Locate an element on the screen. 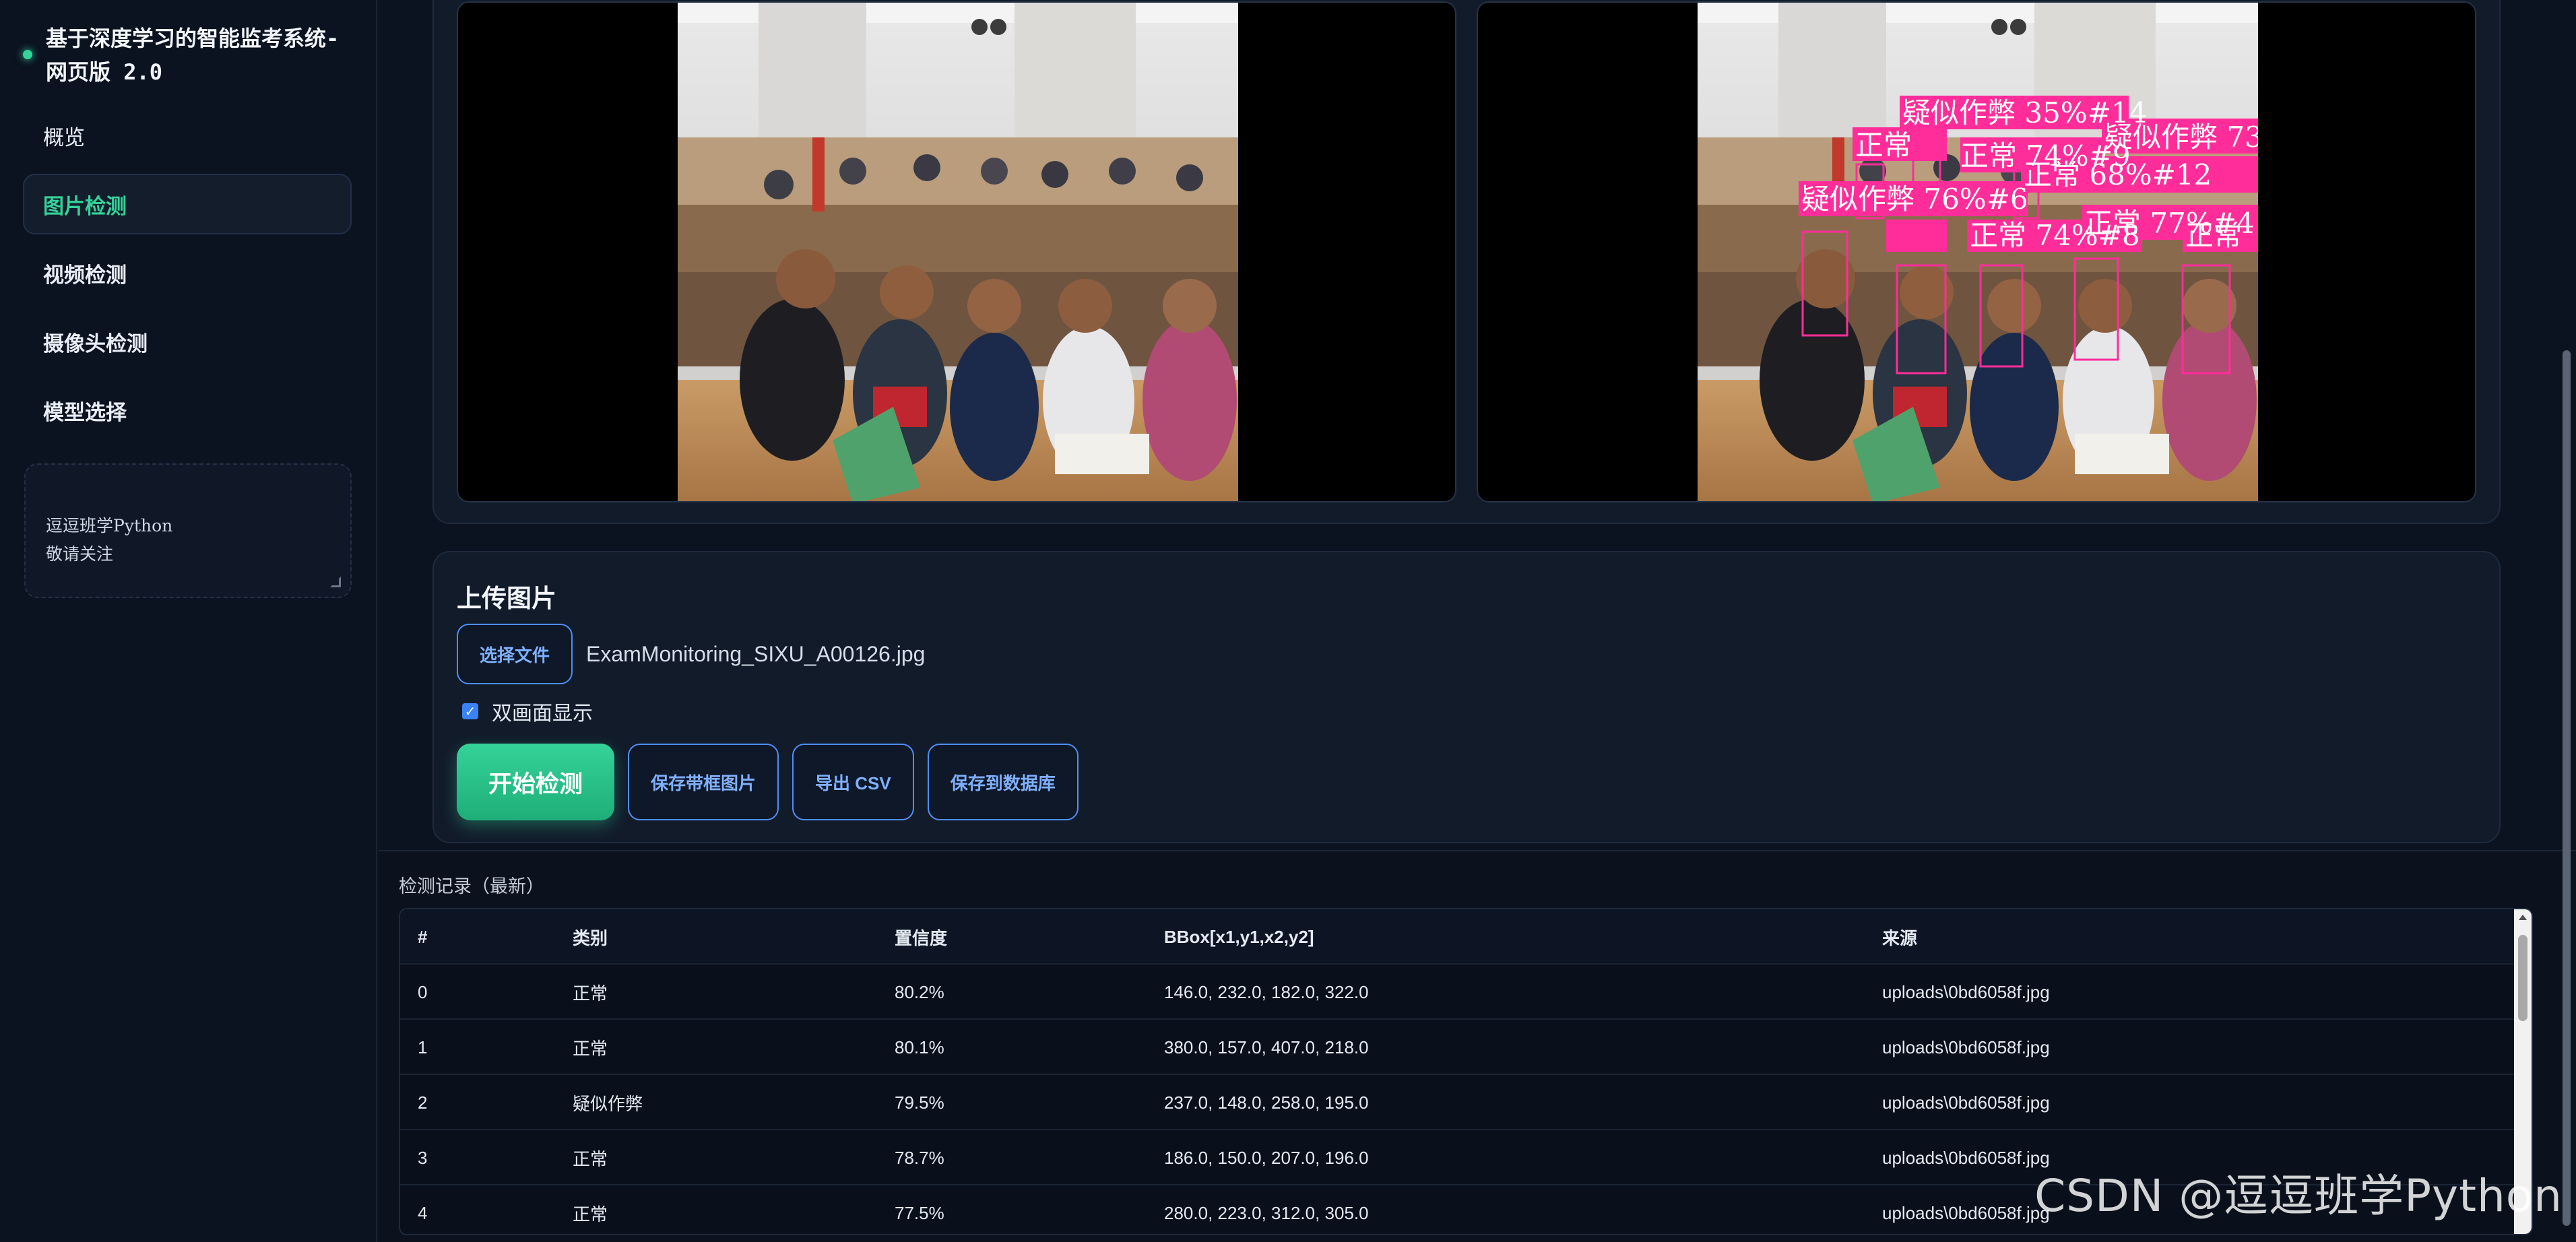  row-class: 疑似作弊 is located at coordinates (608, 1103).